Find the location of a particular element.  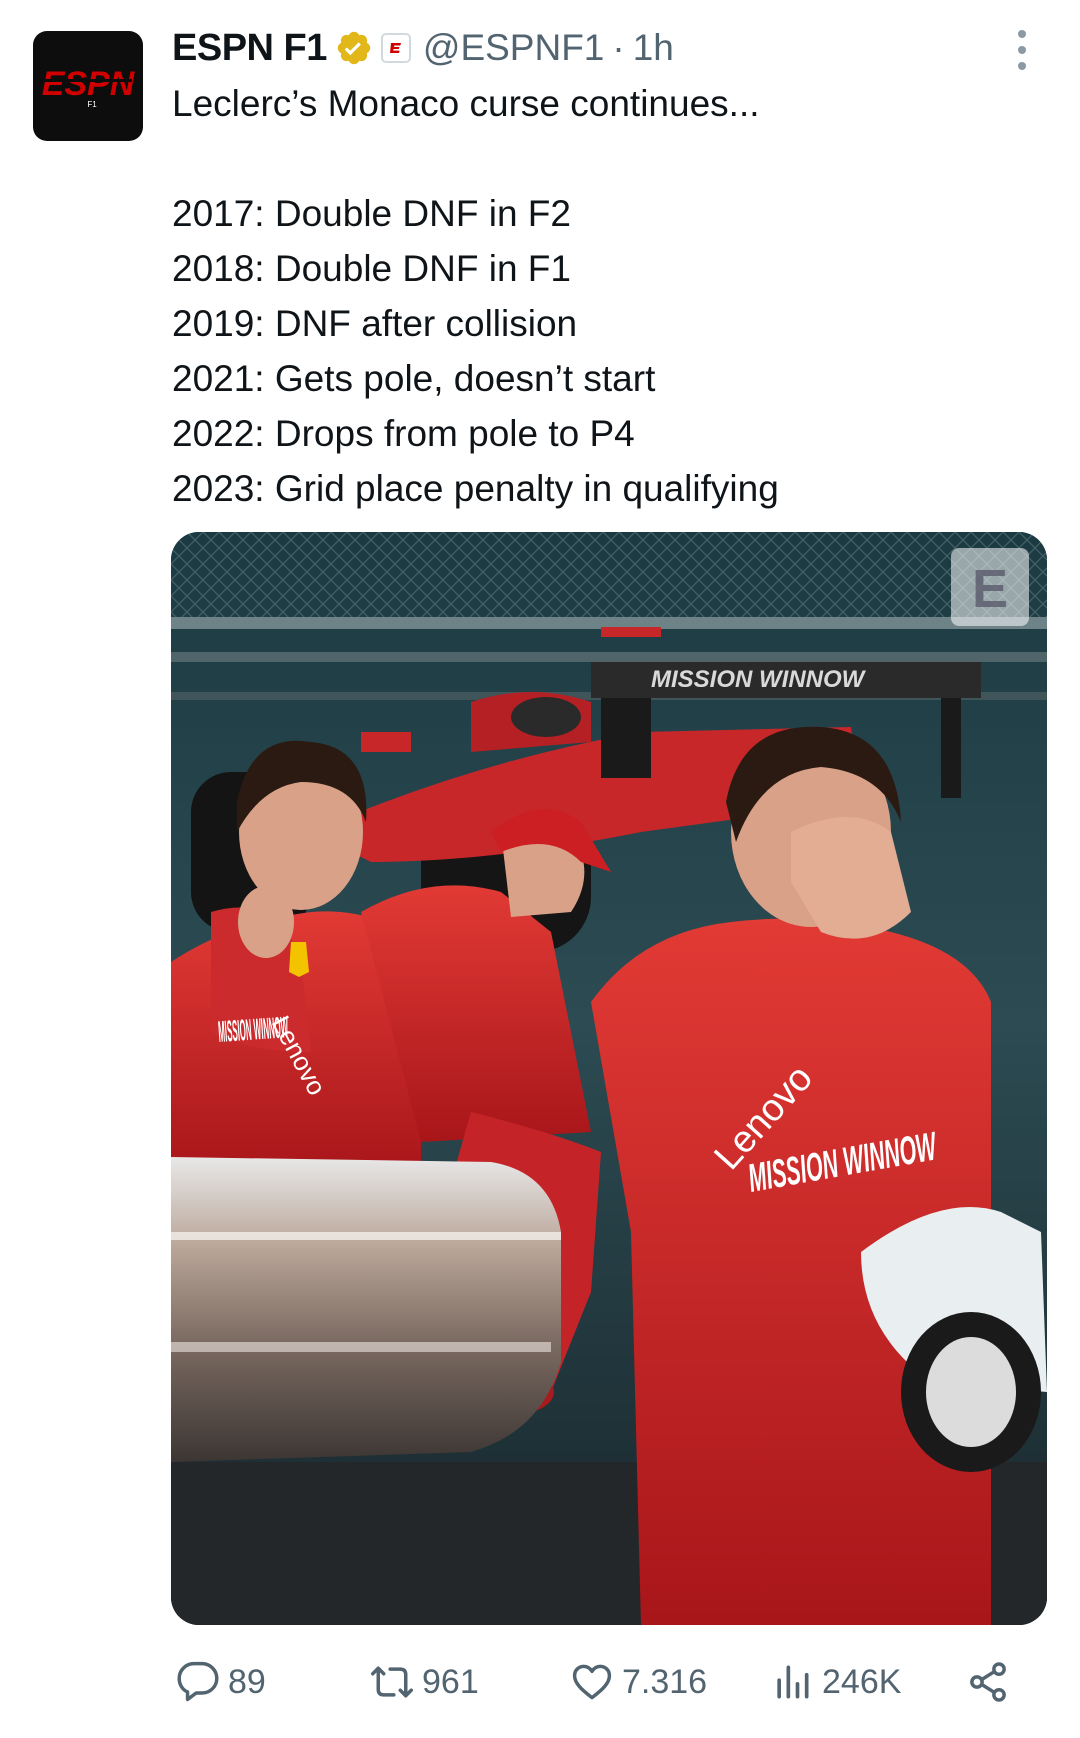

verified-badge-icon is located at coordinates (354, 48).